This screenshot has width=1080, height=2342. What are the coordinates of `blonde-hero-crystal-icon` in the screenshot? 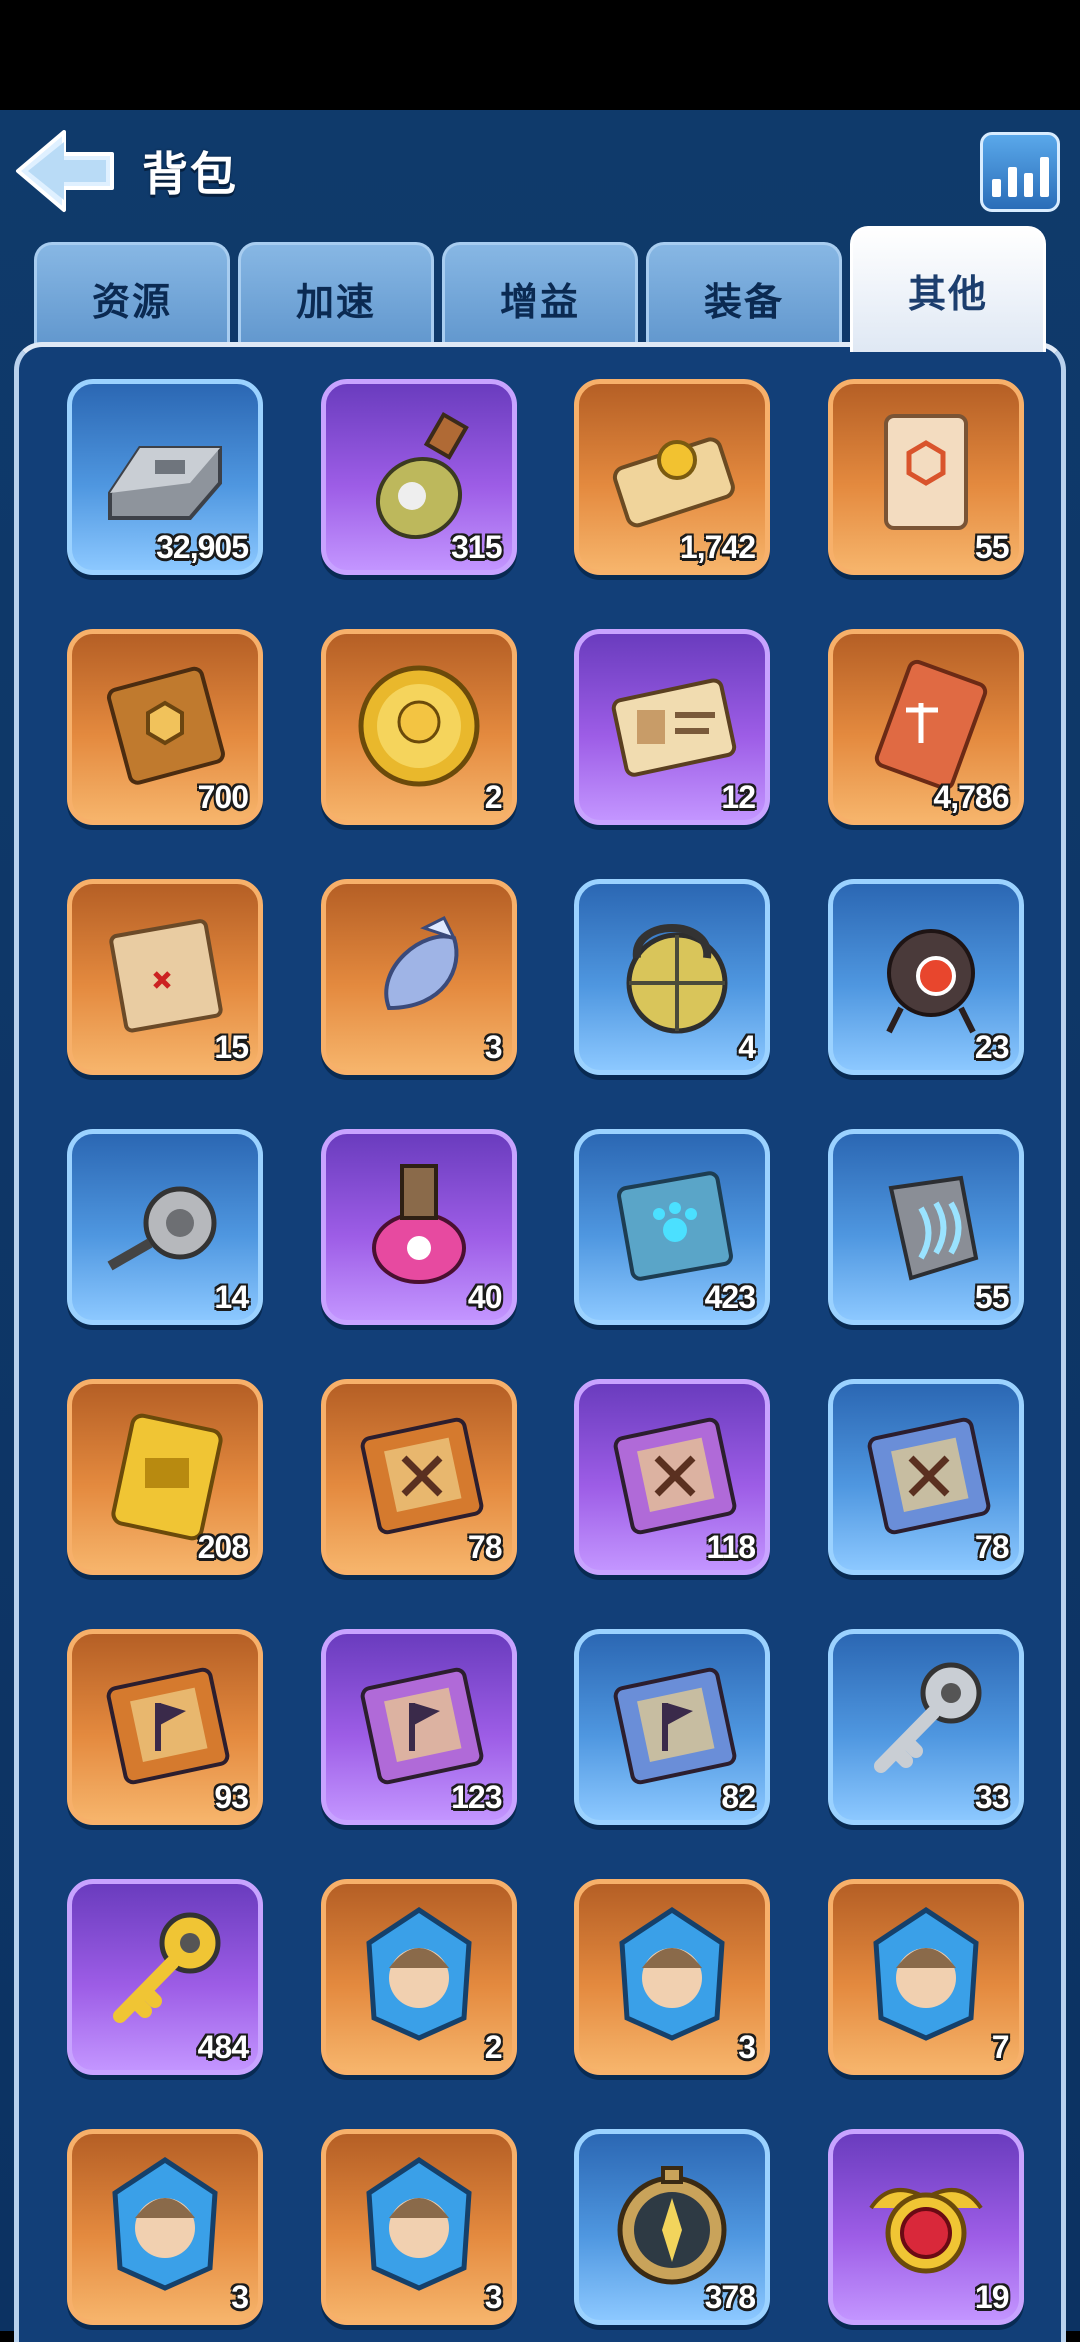 It's located at (672, 1973).